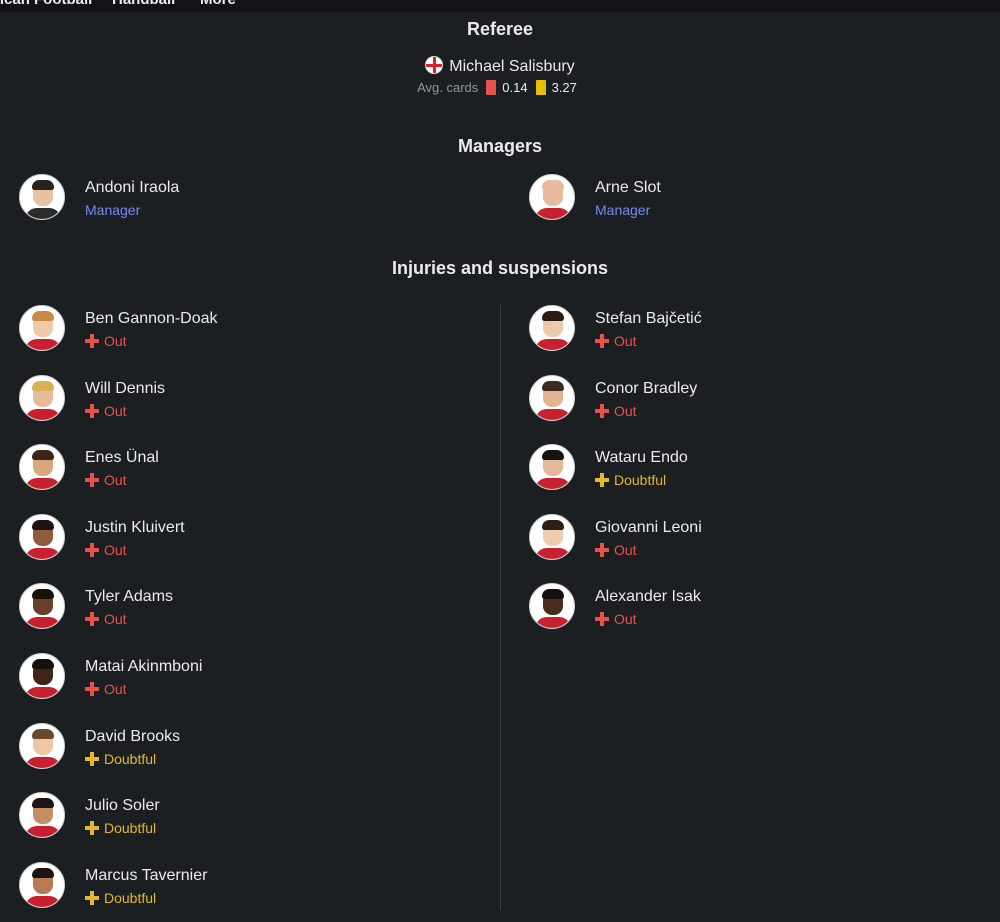  I want to click on injury-list-item: Wataru Endo Doubtful, so click(754, 468).